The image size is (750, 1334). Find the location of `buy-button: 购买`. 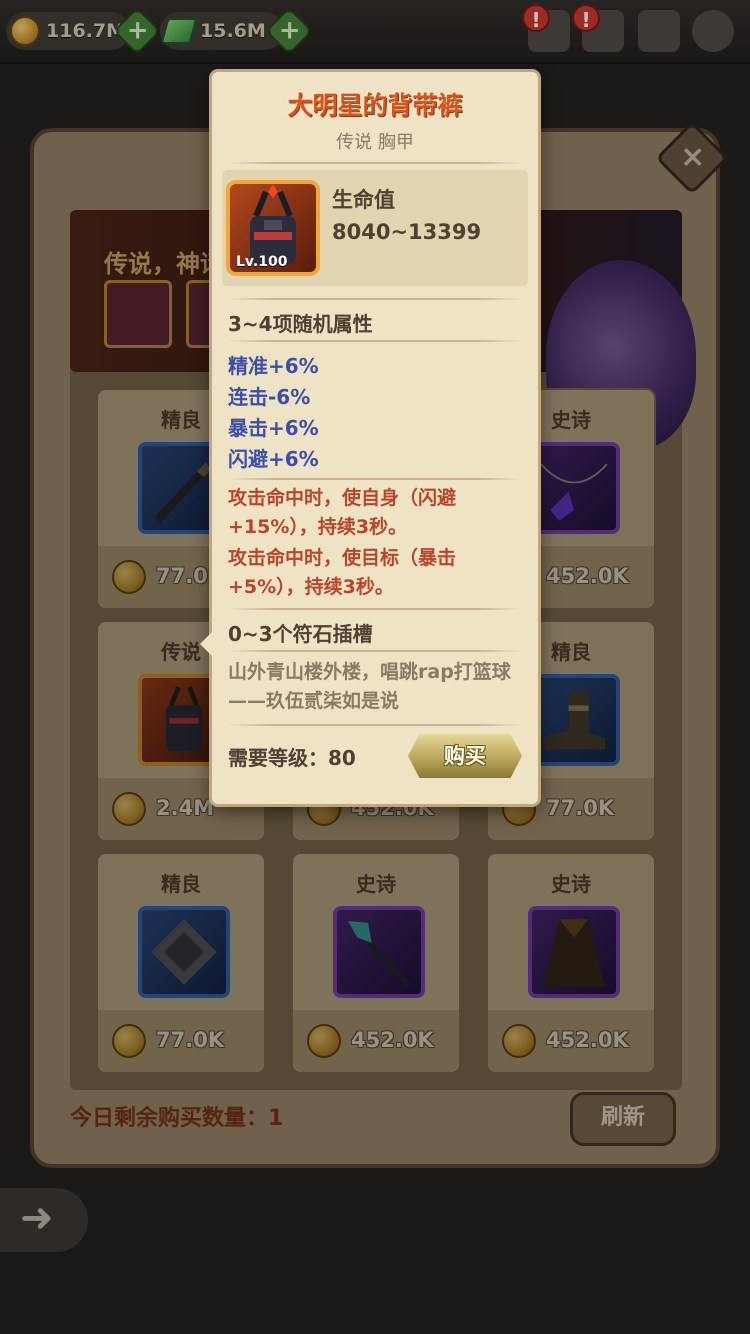

buy-button: 购买 is located at coordinates (465, 756).